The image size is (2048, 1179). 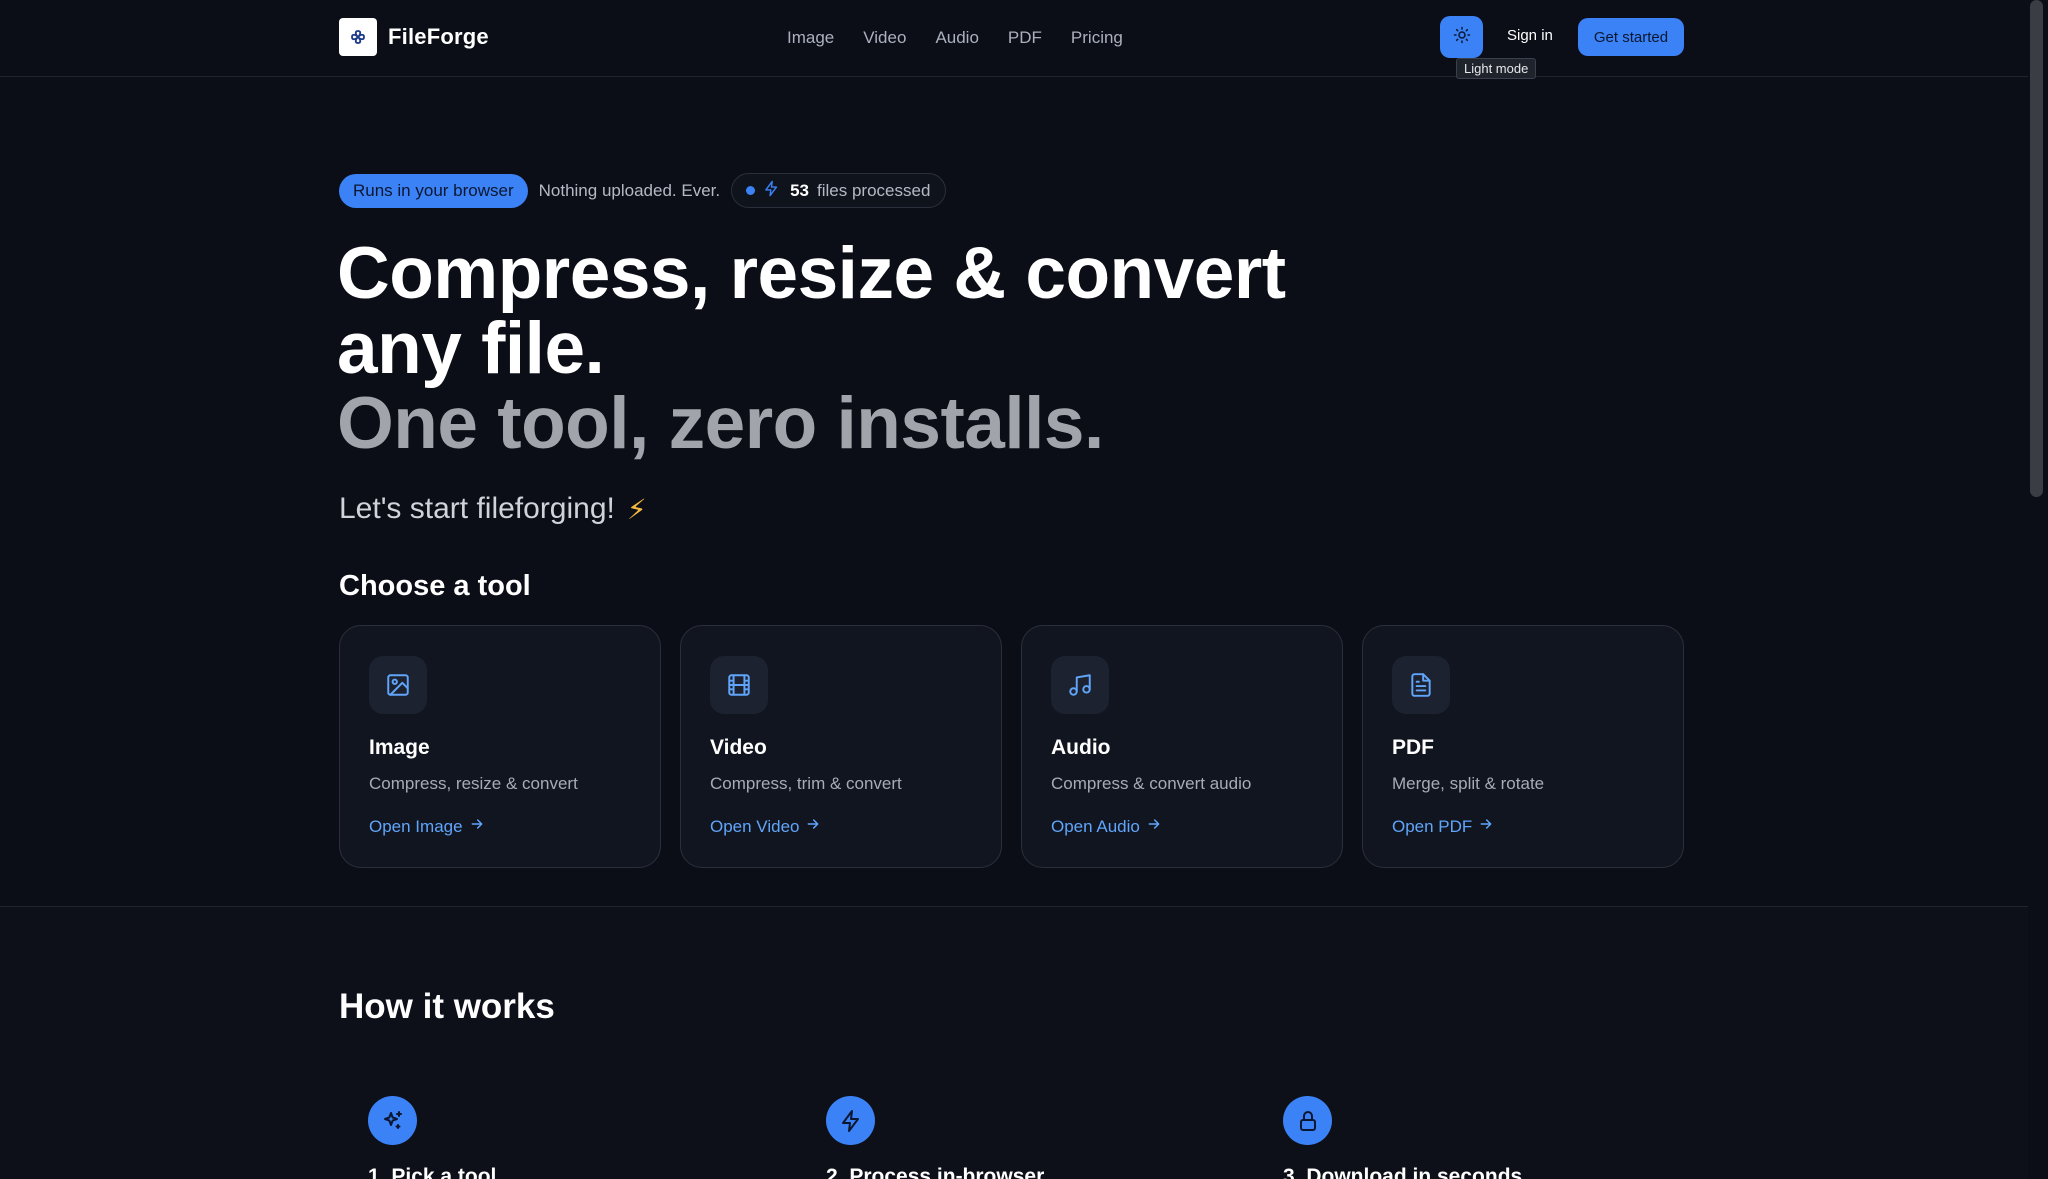 I want to click on nav-item-pdf: PDF, so click(x=1025, y=38).